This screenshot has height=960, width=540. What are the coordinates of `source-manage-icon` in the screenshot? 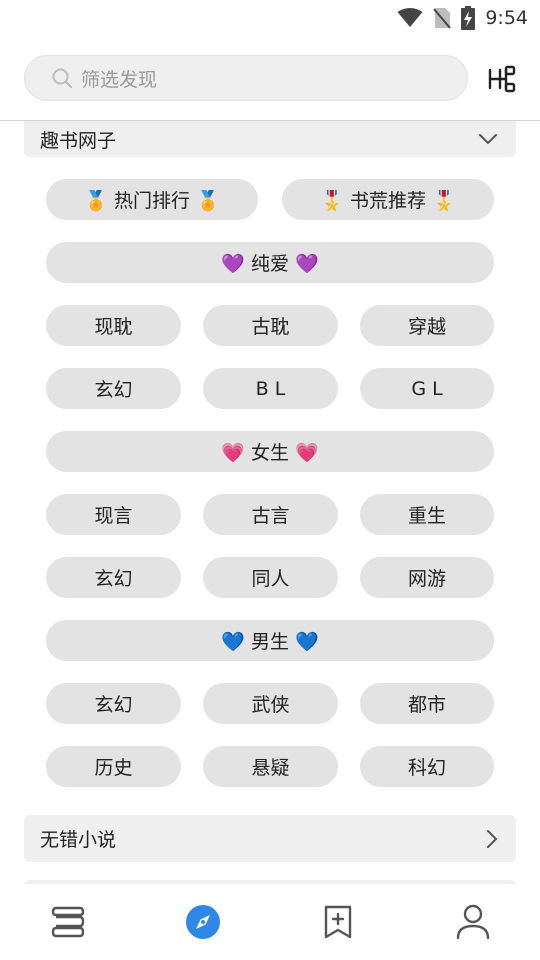 It's located at (502, 79).